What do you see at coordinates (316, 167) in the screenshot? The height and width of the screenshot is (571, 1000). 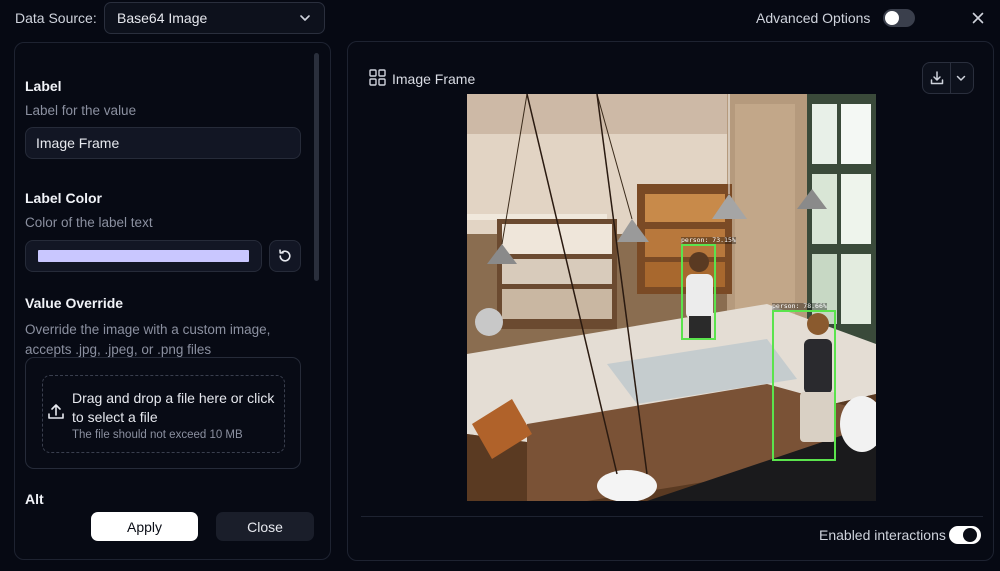 I see `settings-scrollbar` at bounding box center [316, 167].